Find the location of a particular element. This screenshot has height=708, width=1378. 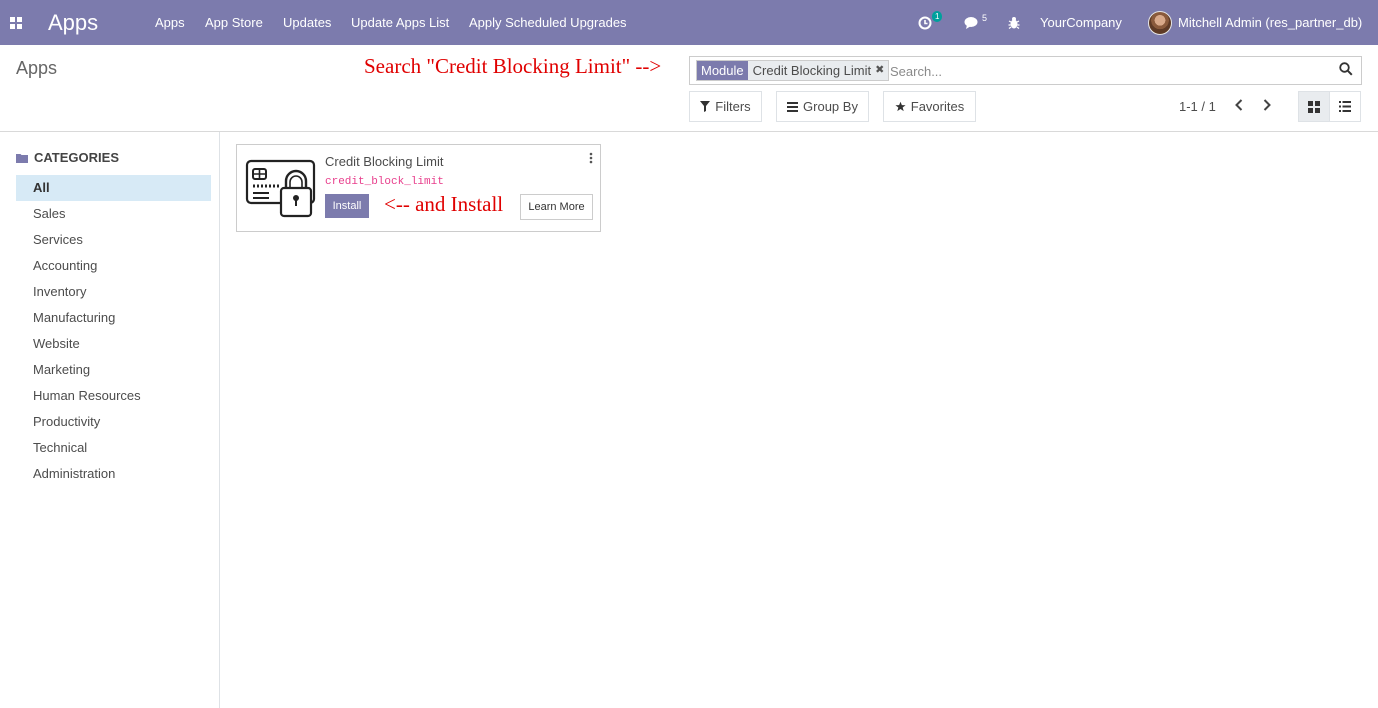

group-by-label: Group By is located at coordinates (830, 106).